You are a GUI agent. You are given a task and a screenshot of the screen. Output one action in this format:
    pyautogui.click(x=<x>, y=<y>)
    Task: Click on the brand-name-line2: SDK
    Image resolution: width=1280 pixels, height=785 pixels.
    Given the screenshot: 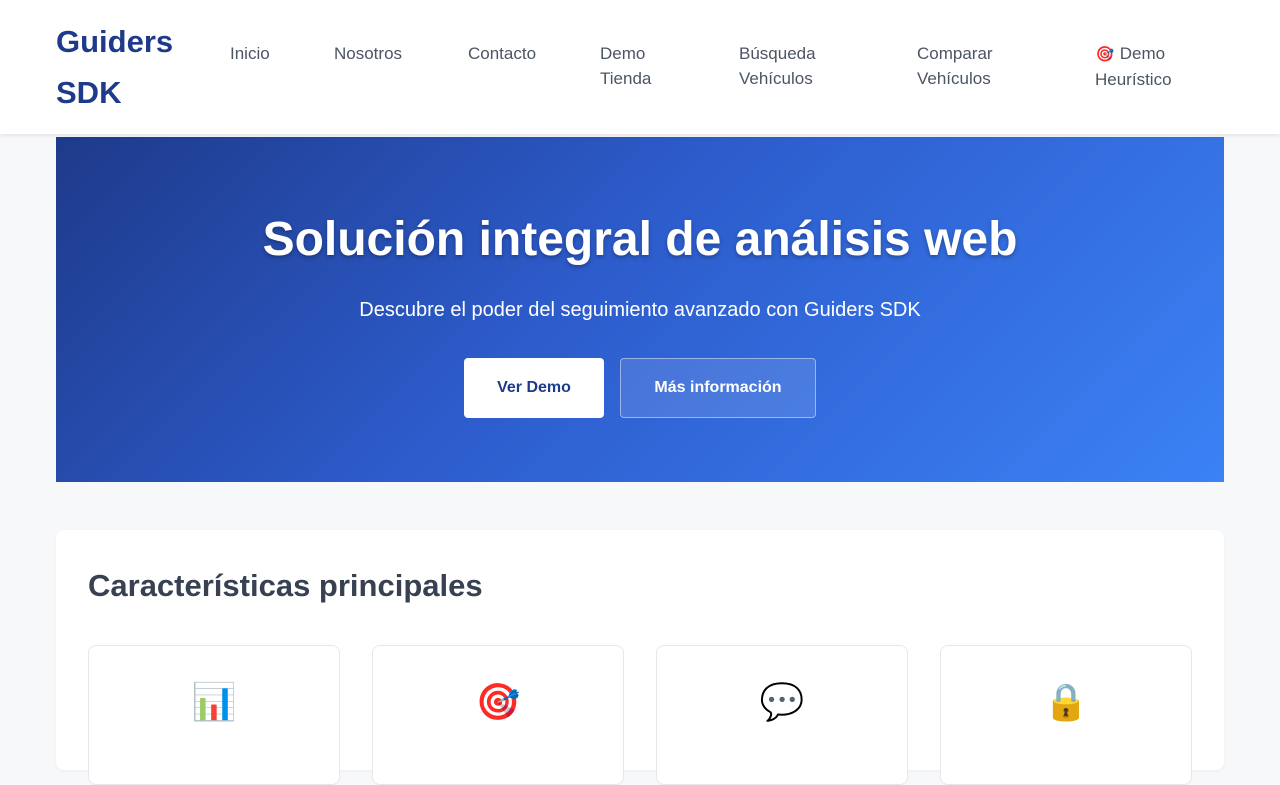 What is the action you would take?
    pyautogui.click(x=89, y=92)
    